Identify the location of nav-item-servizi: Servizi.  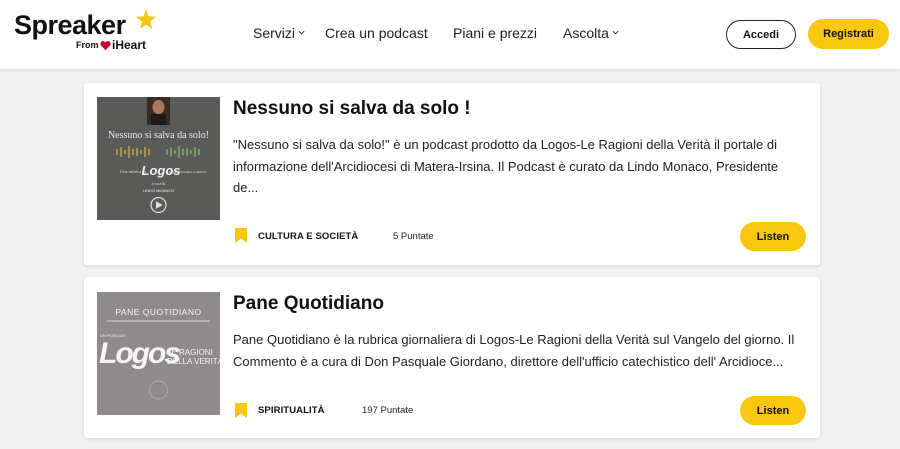
(279, 33).